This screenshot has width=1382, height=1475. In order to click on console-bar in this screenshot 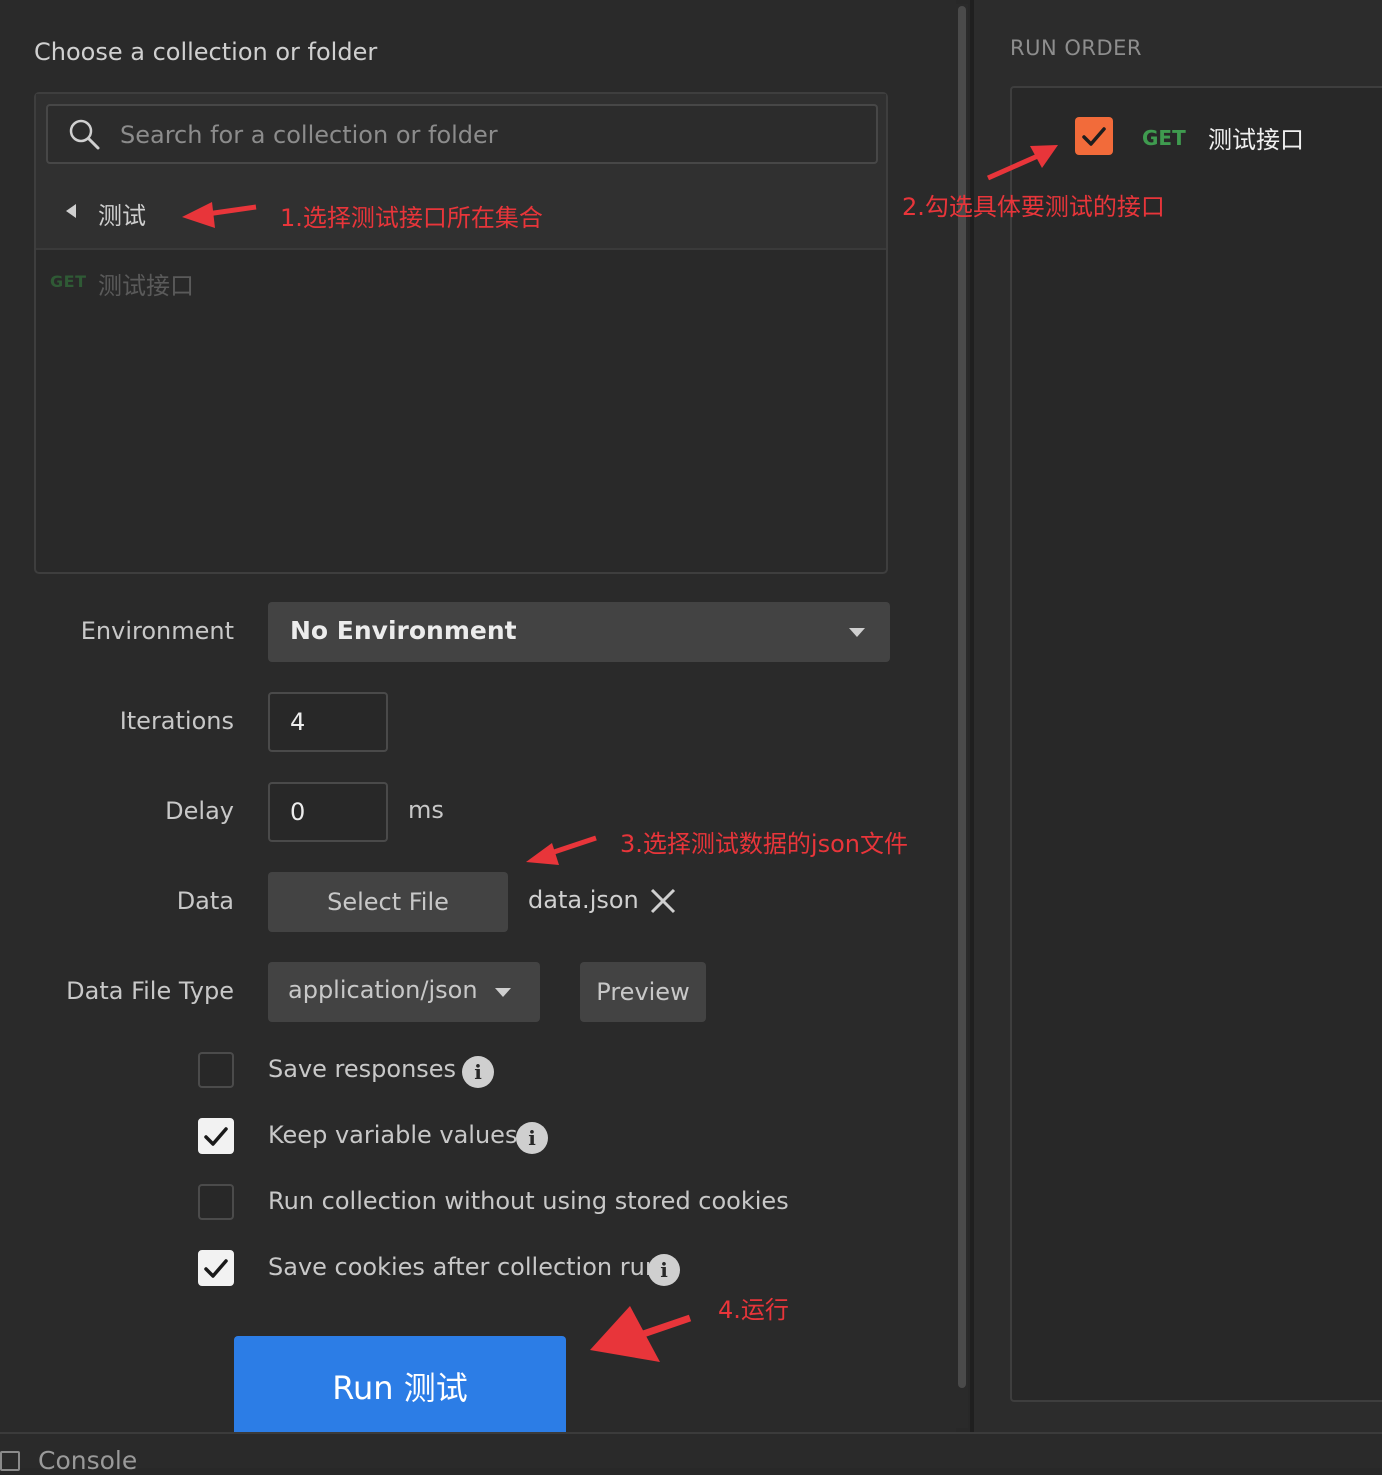, I will do `click(691, 1451)`.